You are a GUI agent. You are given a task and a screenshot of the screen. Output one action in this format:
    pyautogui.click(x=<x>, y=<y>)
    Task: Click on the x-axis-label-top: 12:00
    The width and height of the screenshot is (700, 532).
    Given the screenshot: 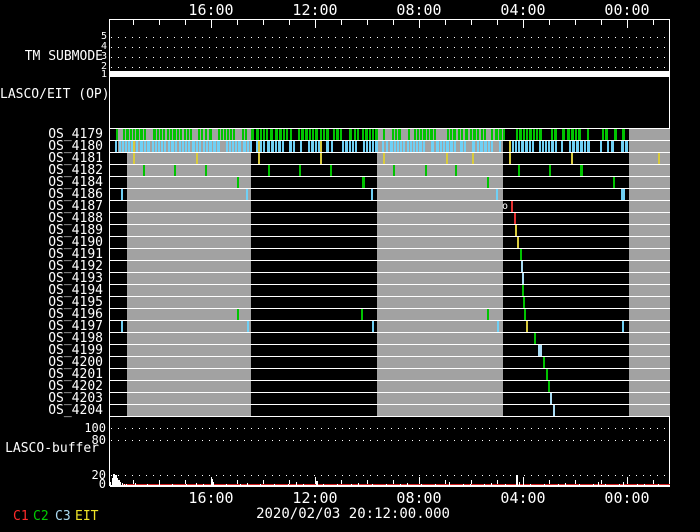 What is the action you would take?
    pyautogui.click(x=315, y=10)
    